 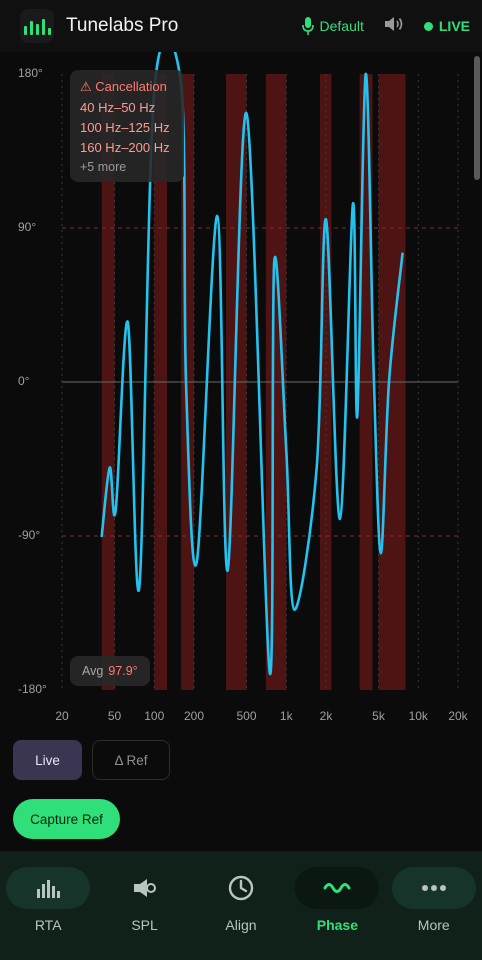 I want to click on app-bar: Tunelabs Pro Default LIVE, so click(x=241, y=26).